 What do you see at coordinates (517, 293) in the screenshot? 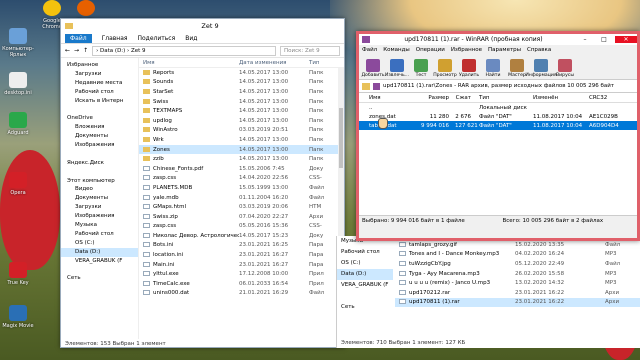
I see `file-row: upd170212.rar 23.01.2021 16:22 Архи` at bounding box center [517, 293].